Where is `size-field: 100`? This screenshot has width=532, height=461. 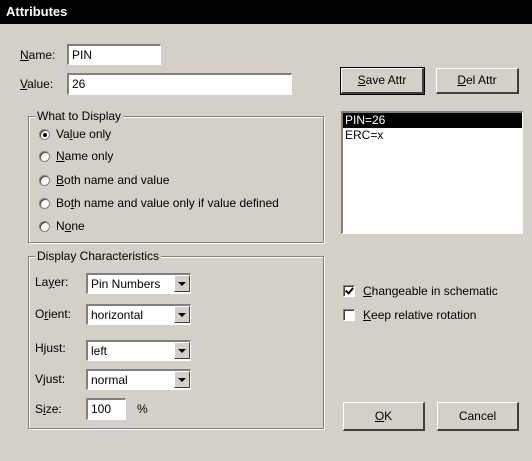
size-field: 100 is located at coordinates (106, 409).